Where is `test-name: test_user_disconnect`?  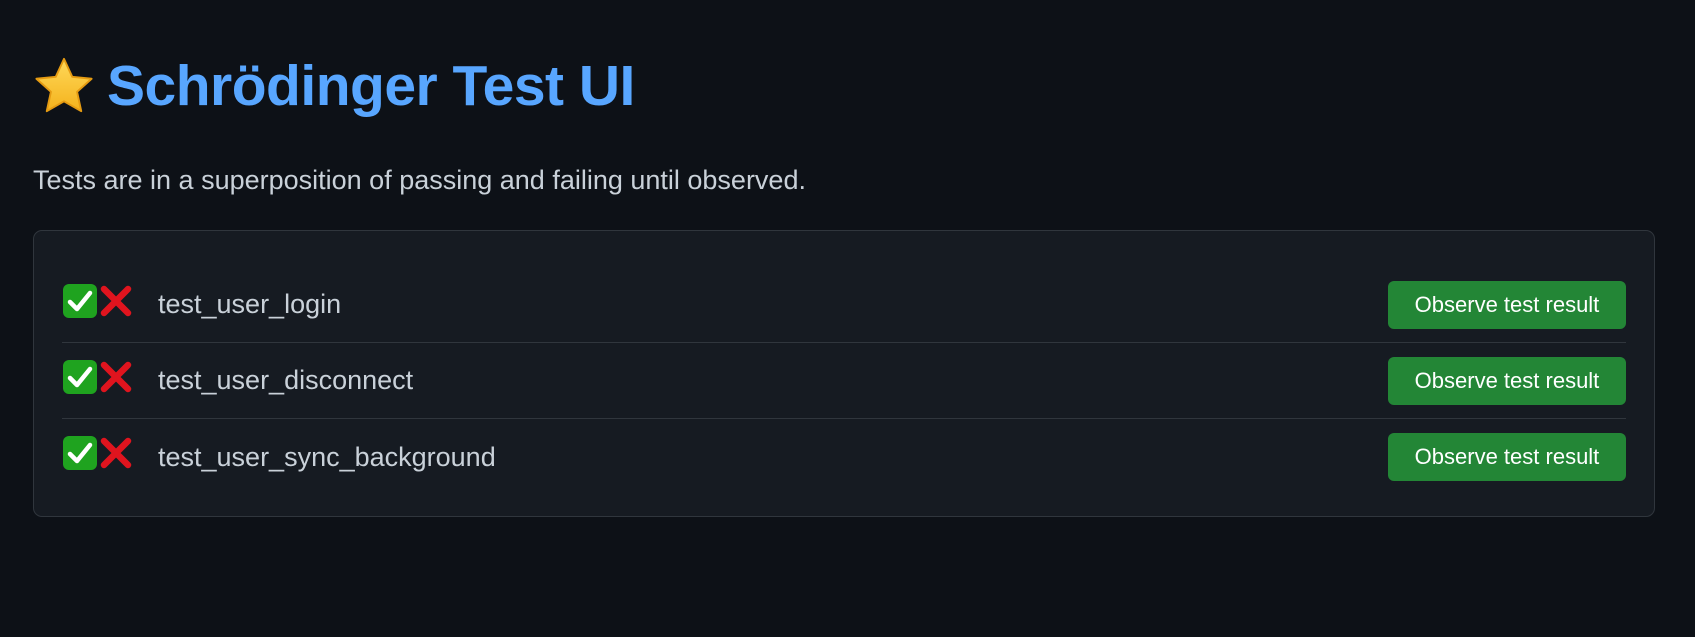 test-name: test_user_disconnect is located at coordinates (286, 380).